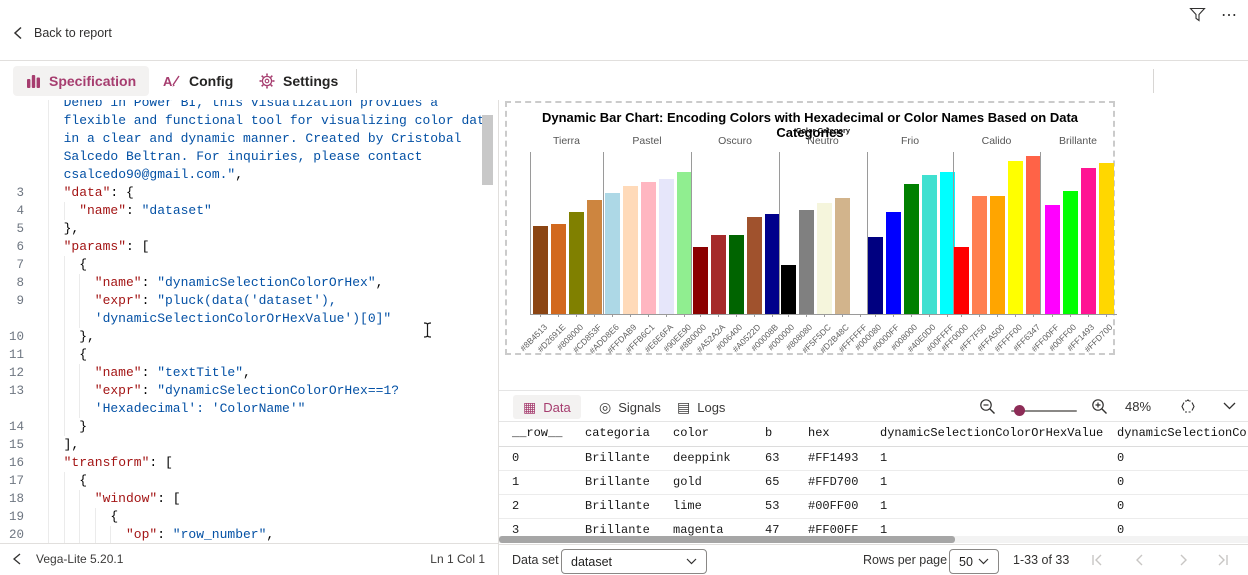 The height and width of the screenshot is (575, 1248). I want to click on code-line: 12 "name": "textTitle",, so click(249, 373).